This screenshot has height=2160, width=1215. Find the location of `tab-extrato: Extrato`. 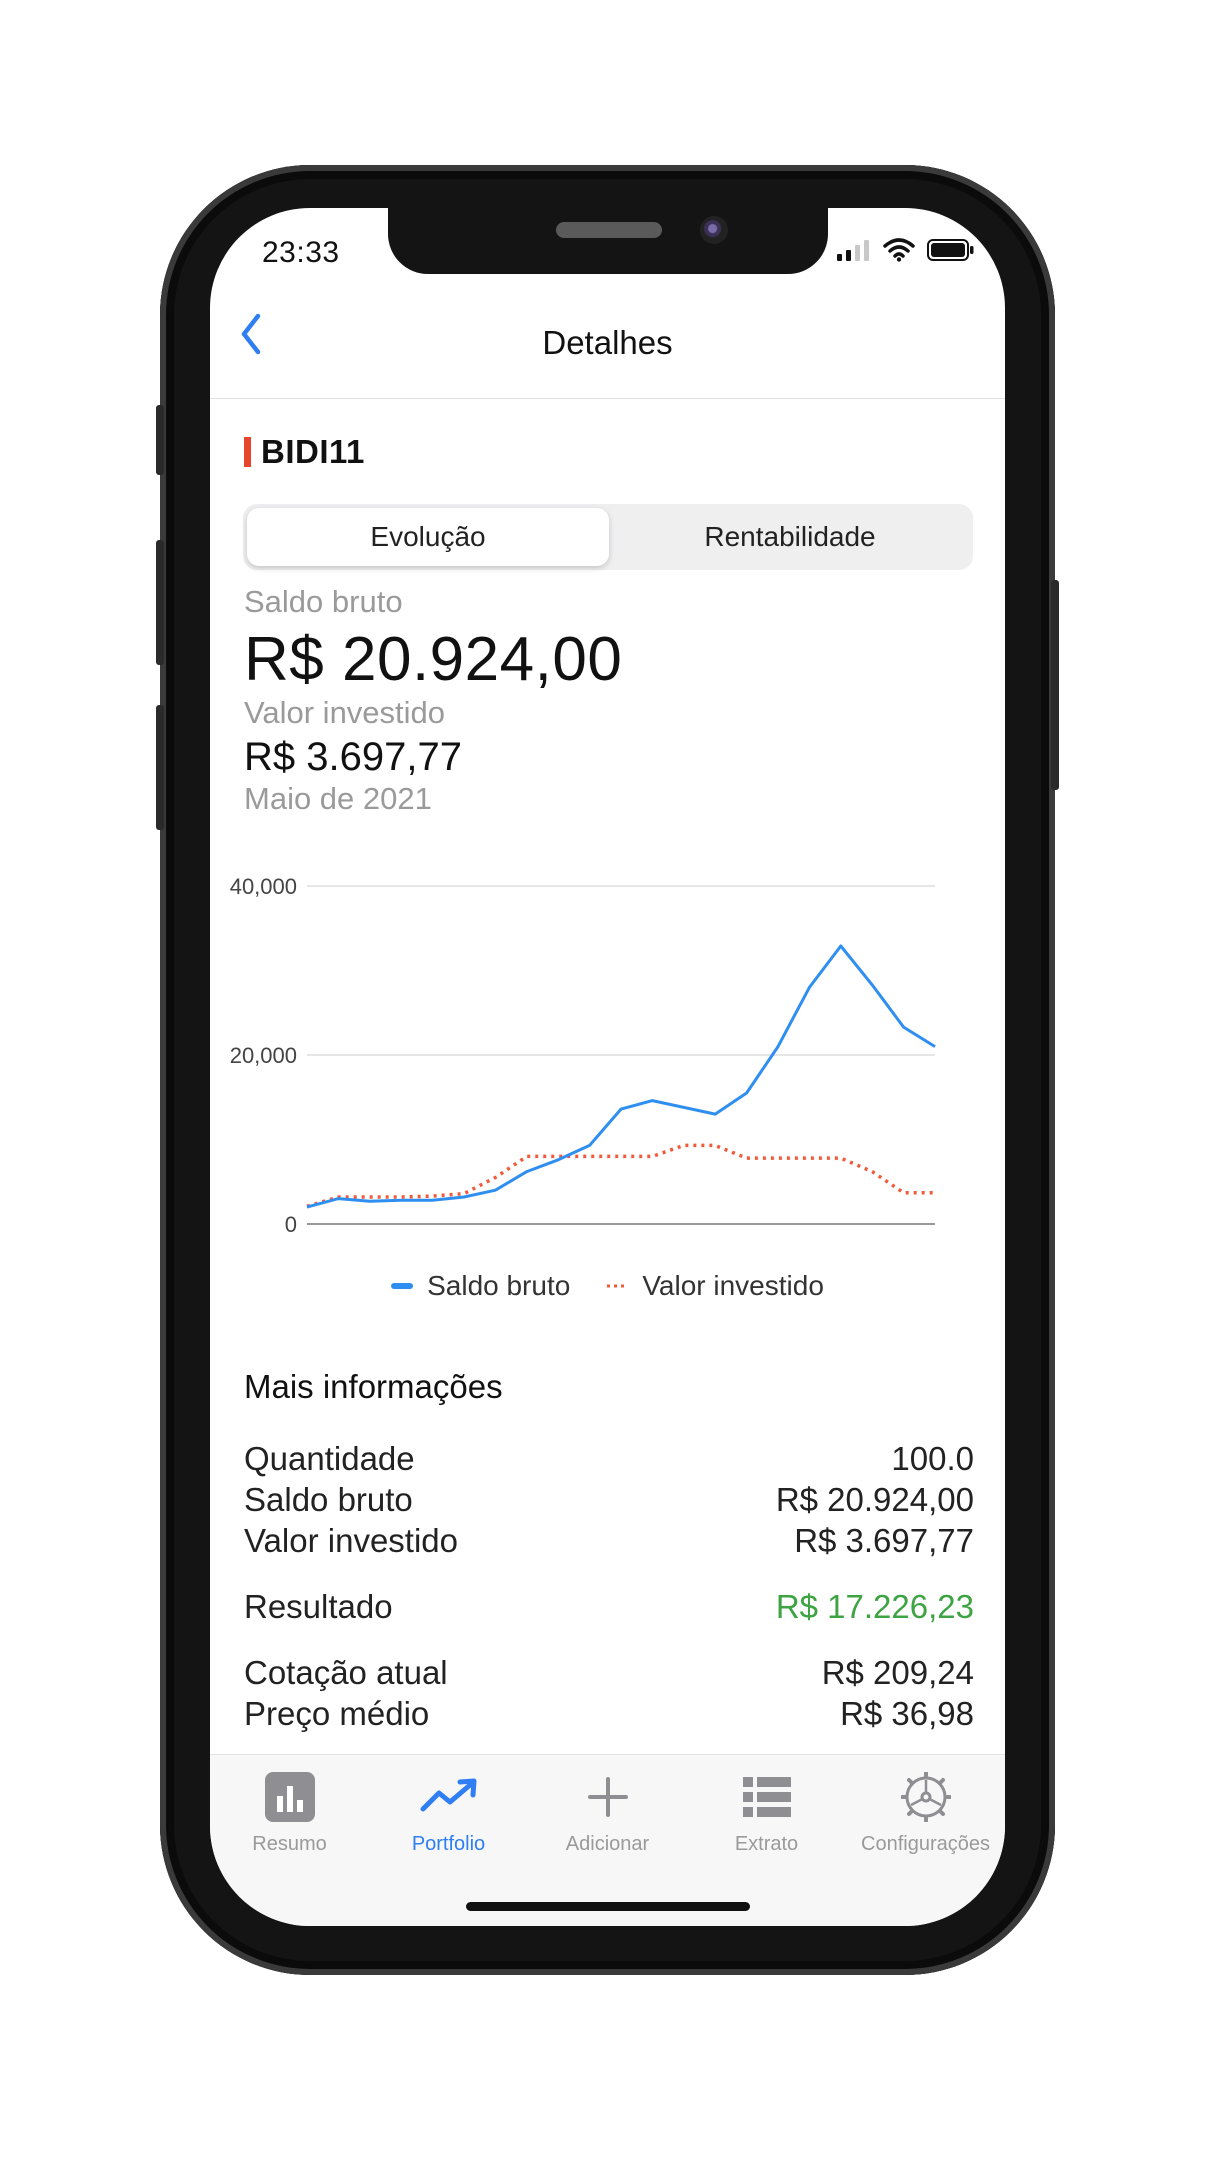

tab-extrato: Extrato is located at coordinates (766, 1812).